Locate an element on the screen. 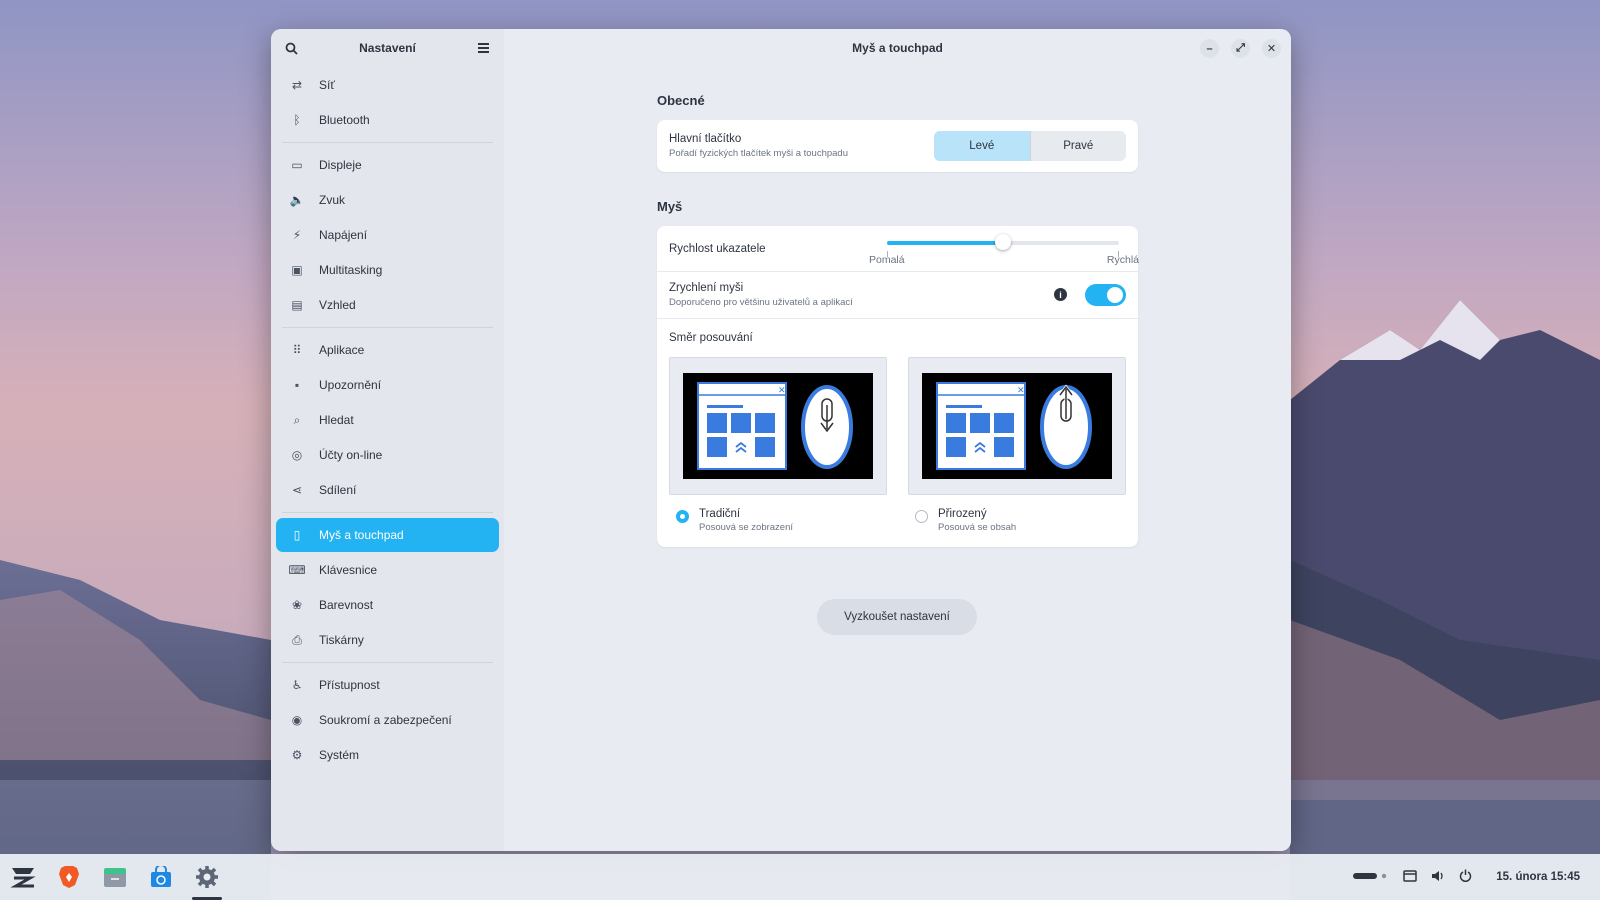 The height and width of the screenshot is (900, 1600). natural-label: Přirozený is located at coordinates (962, 514).